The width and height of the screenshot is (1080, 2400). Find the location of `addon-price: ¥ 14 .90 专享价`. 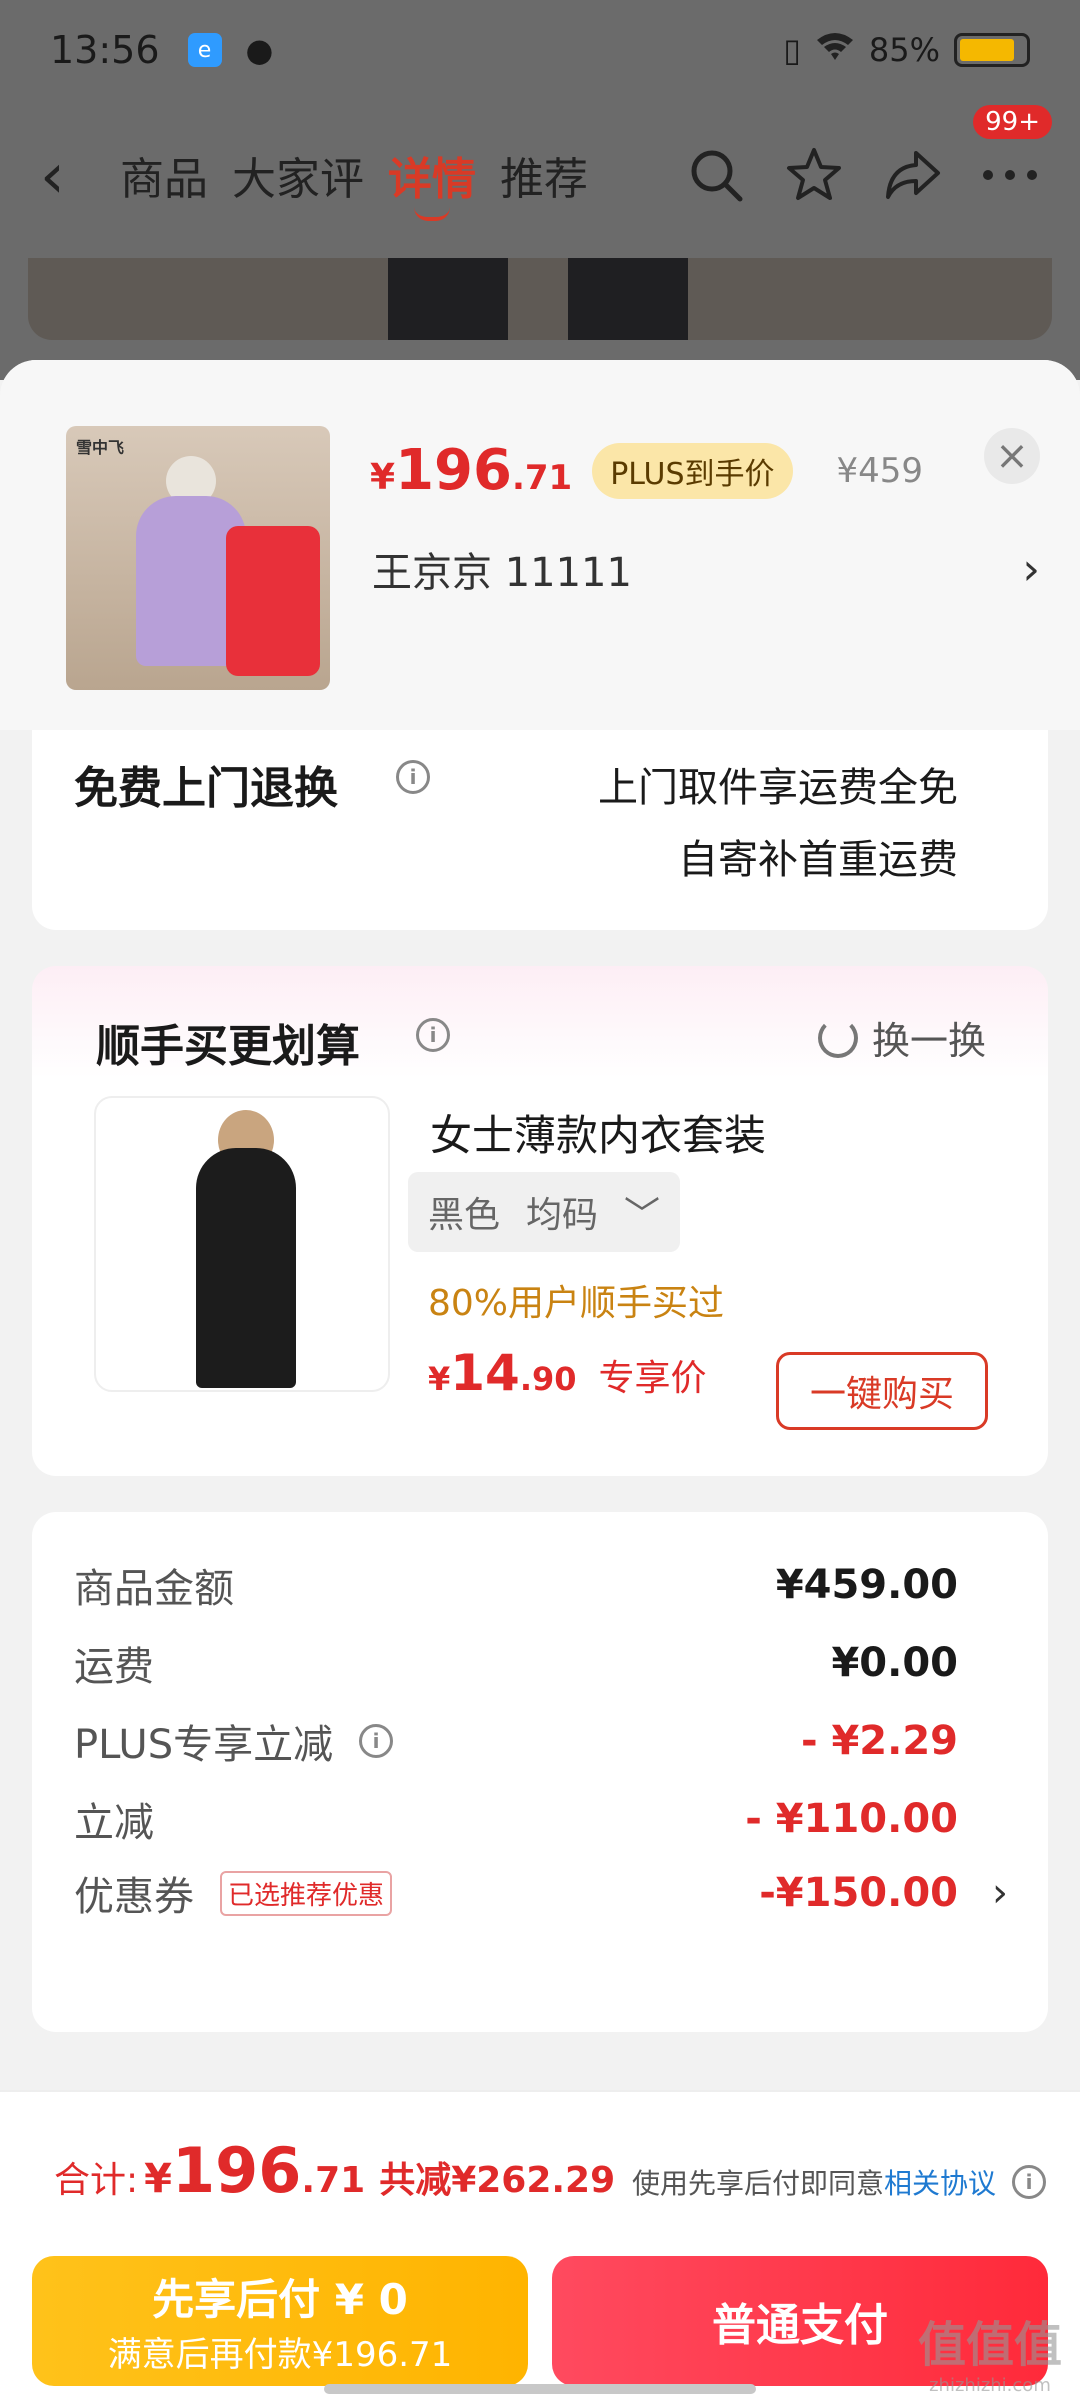

addon-price: ¥ 14 .90 专享价 is located at coordinates (567, 1373).